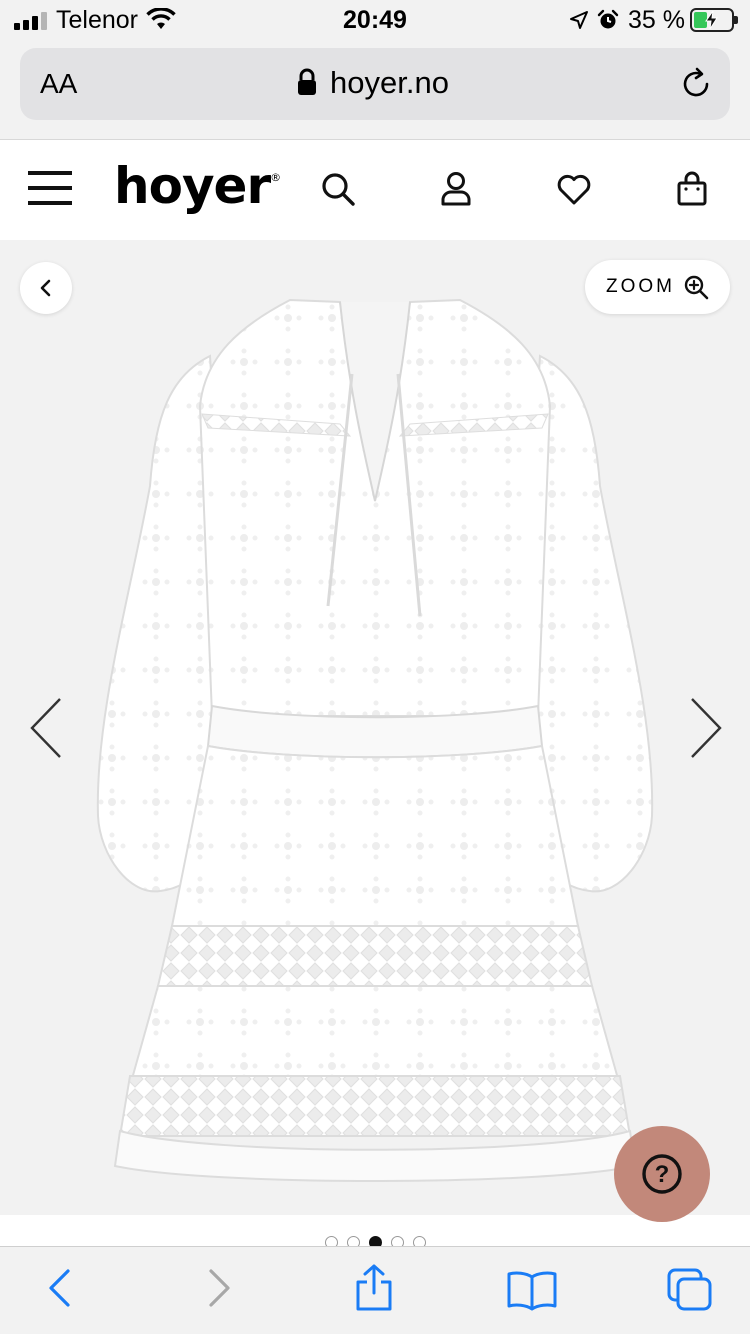  I want to click on bookmarks-icon, so click(532, 1290).